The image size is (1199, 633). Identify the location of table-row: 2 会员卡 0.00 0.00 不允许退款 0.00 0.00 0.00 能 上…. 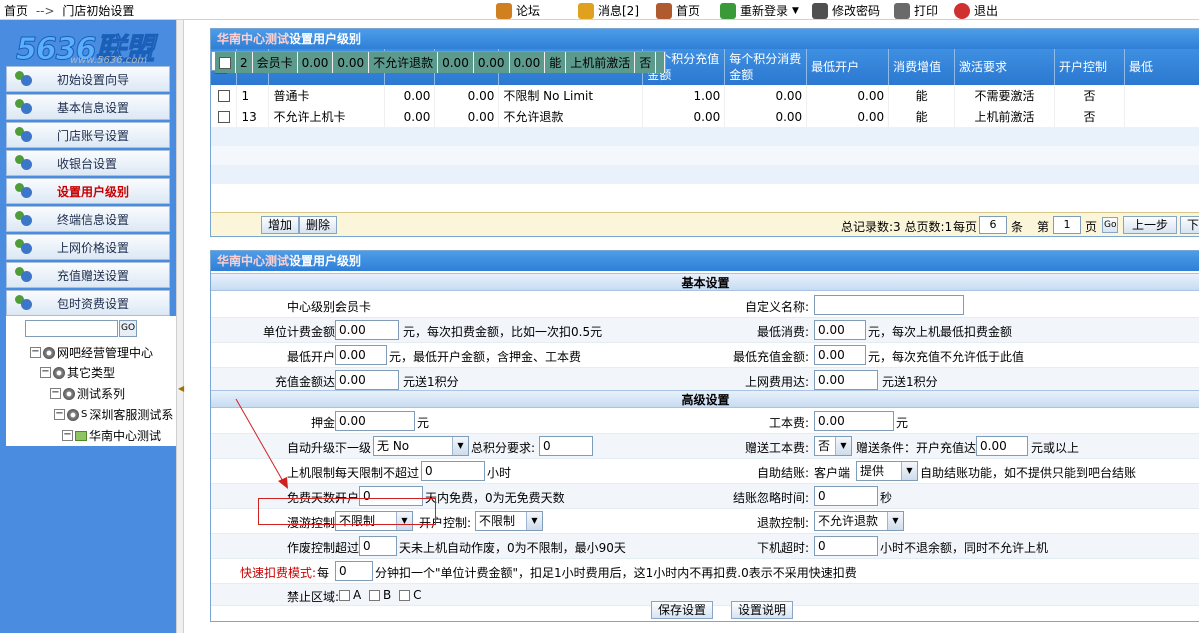
(439, 62).